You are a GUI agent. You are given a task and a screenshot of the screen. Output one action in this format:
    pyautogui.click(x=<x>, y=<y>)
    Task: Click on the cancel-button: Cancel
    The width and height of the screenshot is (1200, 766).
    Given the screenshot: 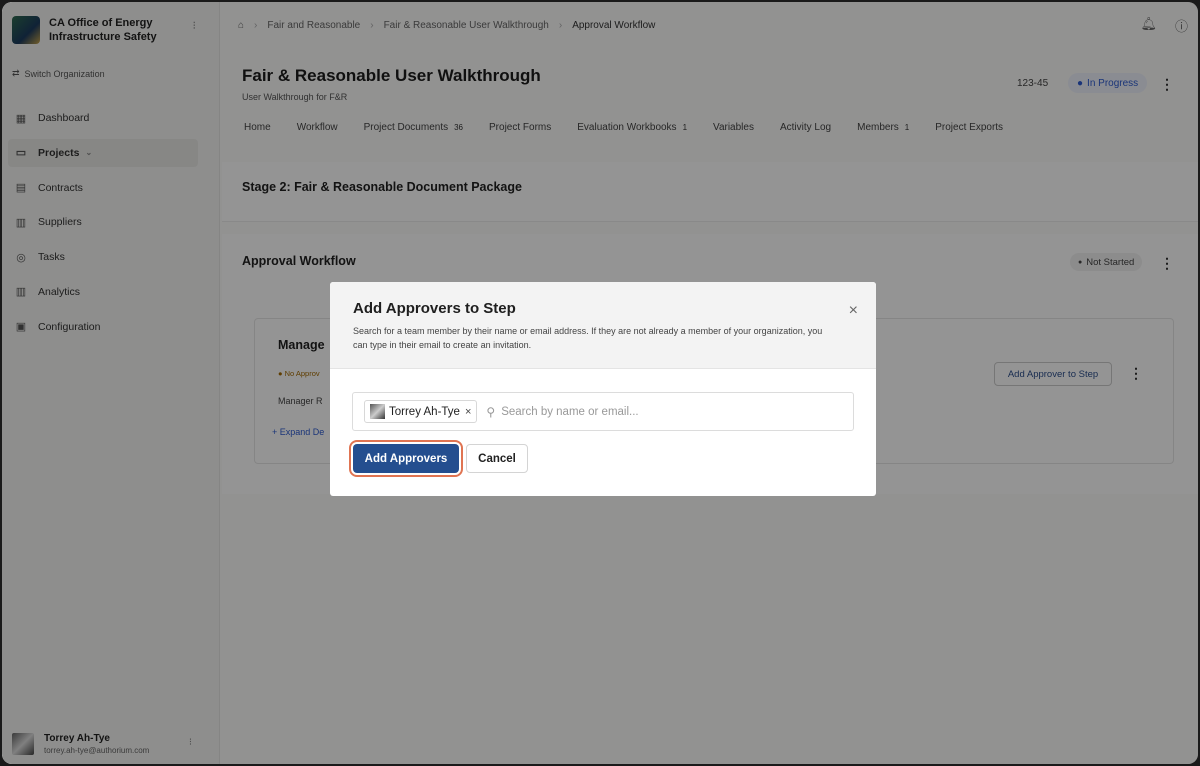 What is the action you would take?
    pyautogui.click(x=497, y=458)
    